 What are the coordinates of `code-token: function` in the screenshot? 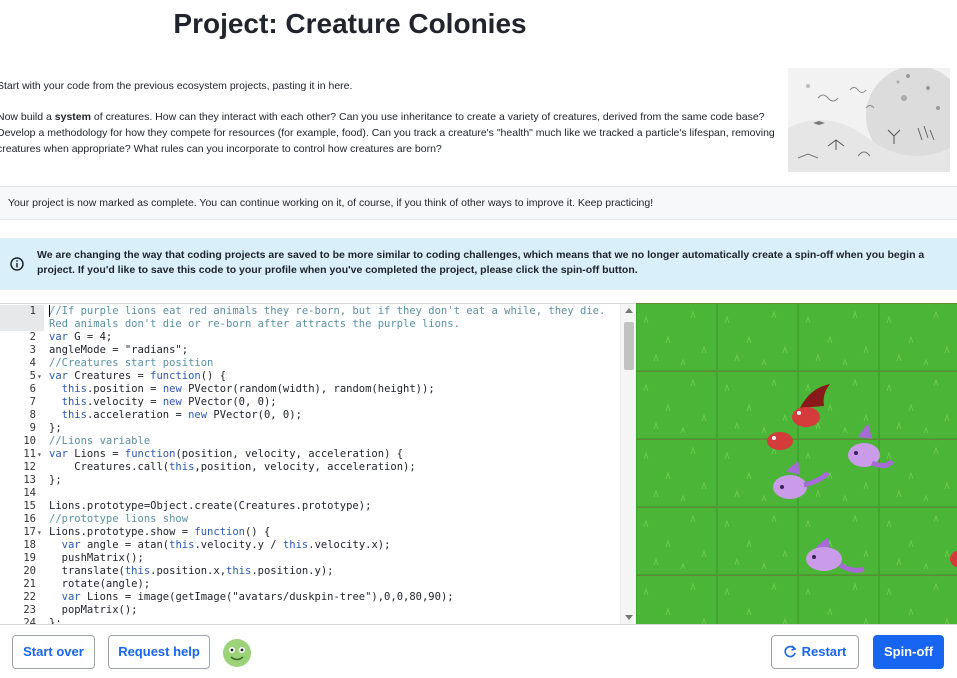 It's located at (219, 532).